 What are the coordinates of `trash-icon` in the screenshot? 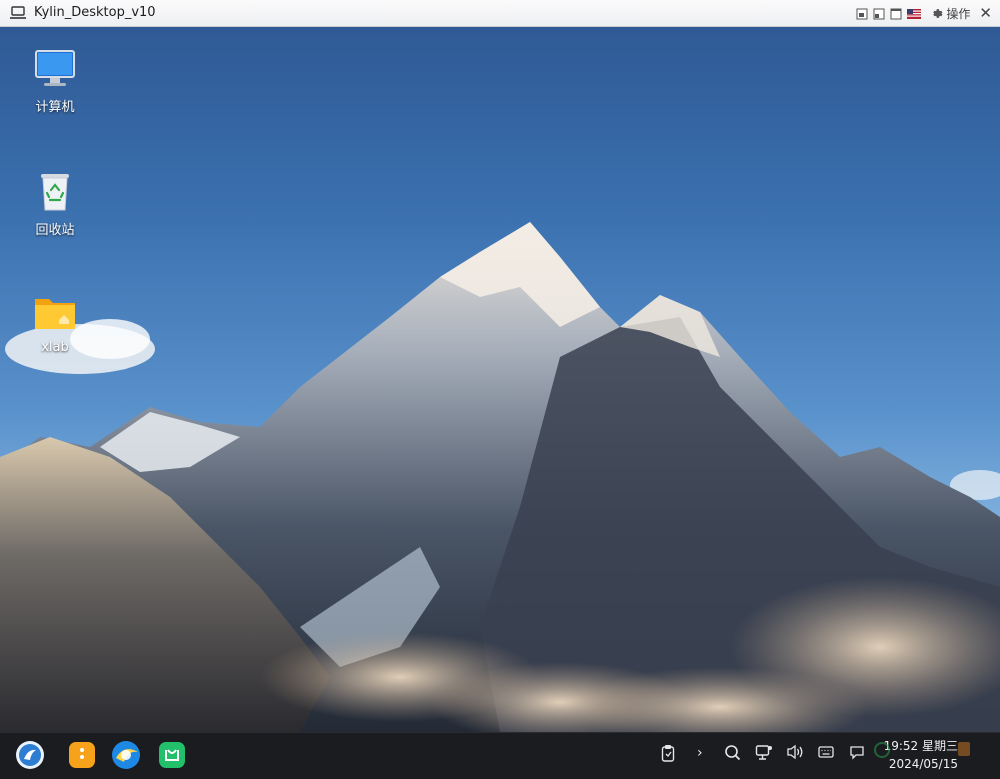 It's located at (55, 192).